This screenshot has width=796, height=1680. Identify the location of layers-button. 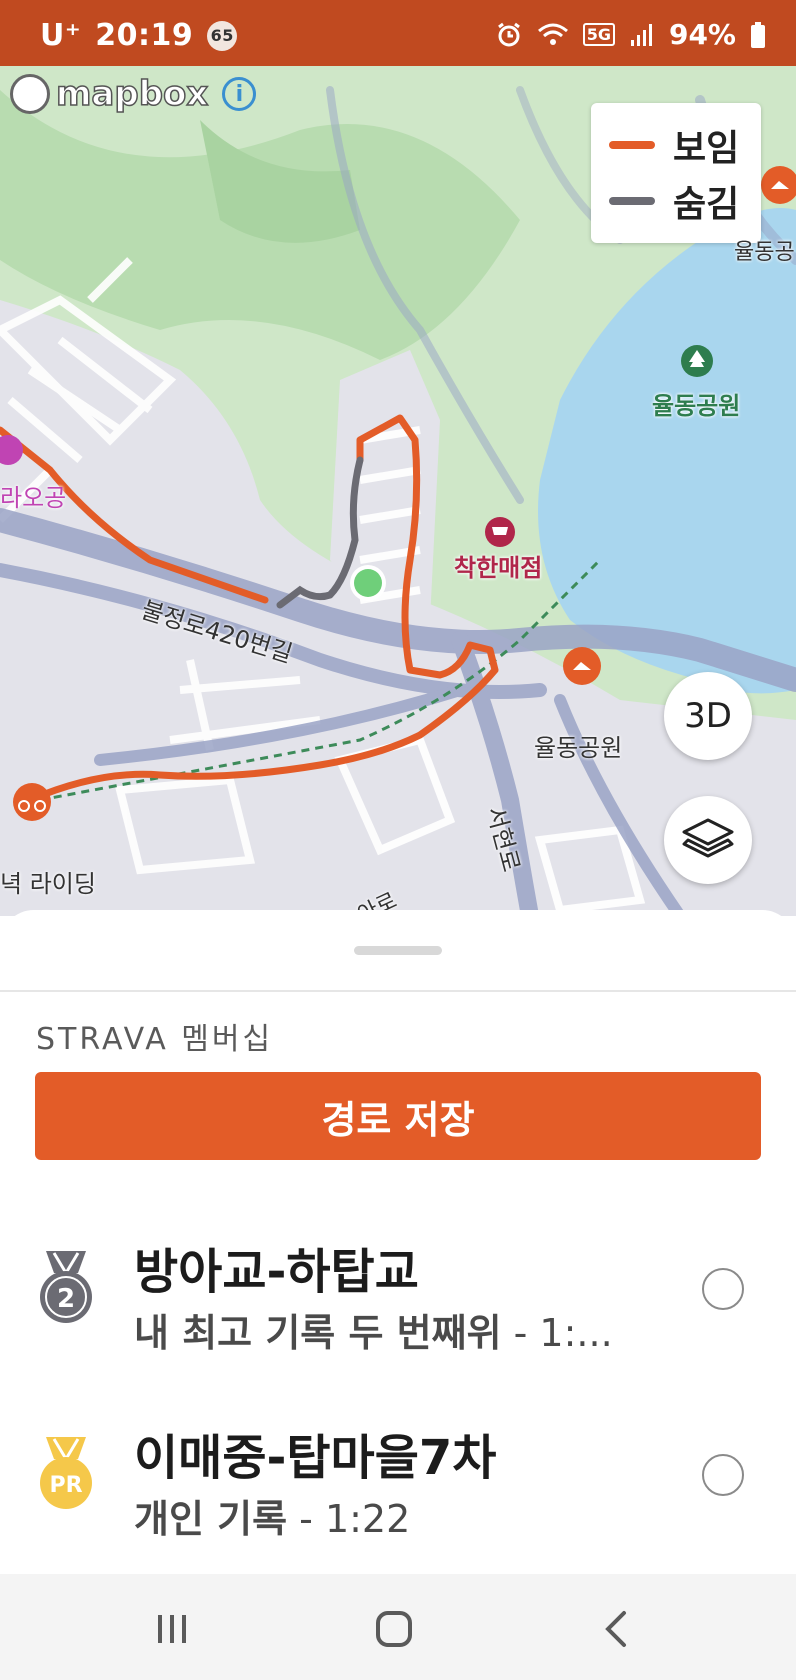
(708, 840).